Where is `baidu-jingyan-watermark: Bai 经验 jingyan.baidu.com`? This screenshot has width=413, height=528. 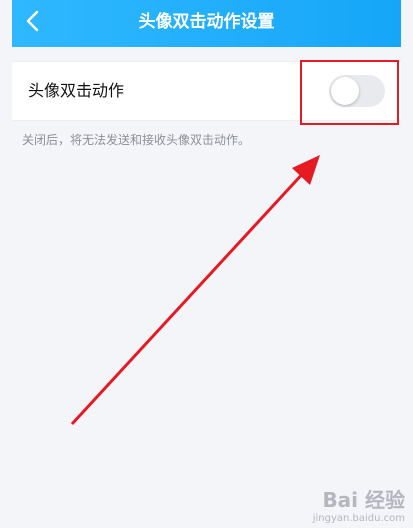 baidu-jingyan-watermark: Bai 经验 jingyan.baidu.com is located at coordinates (359, 504).